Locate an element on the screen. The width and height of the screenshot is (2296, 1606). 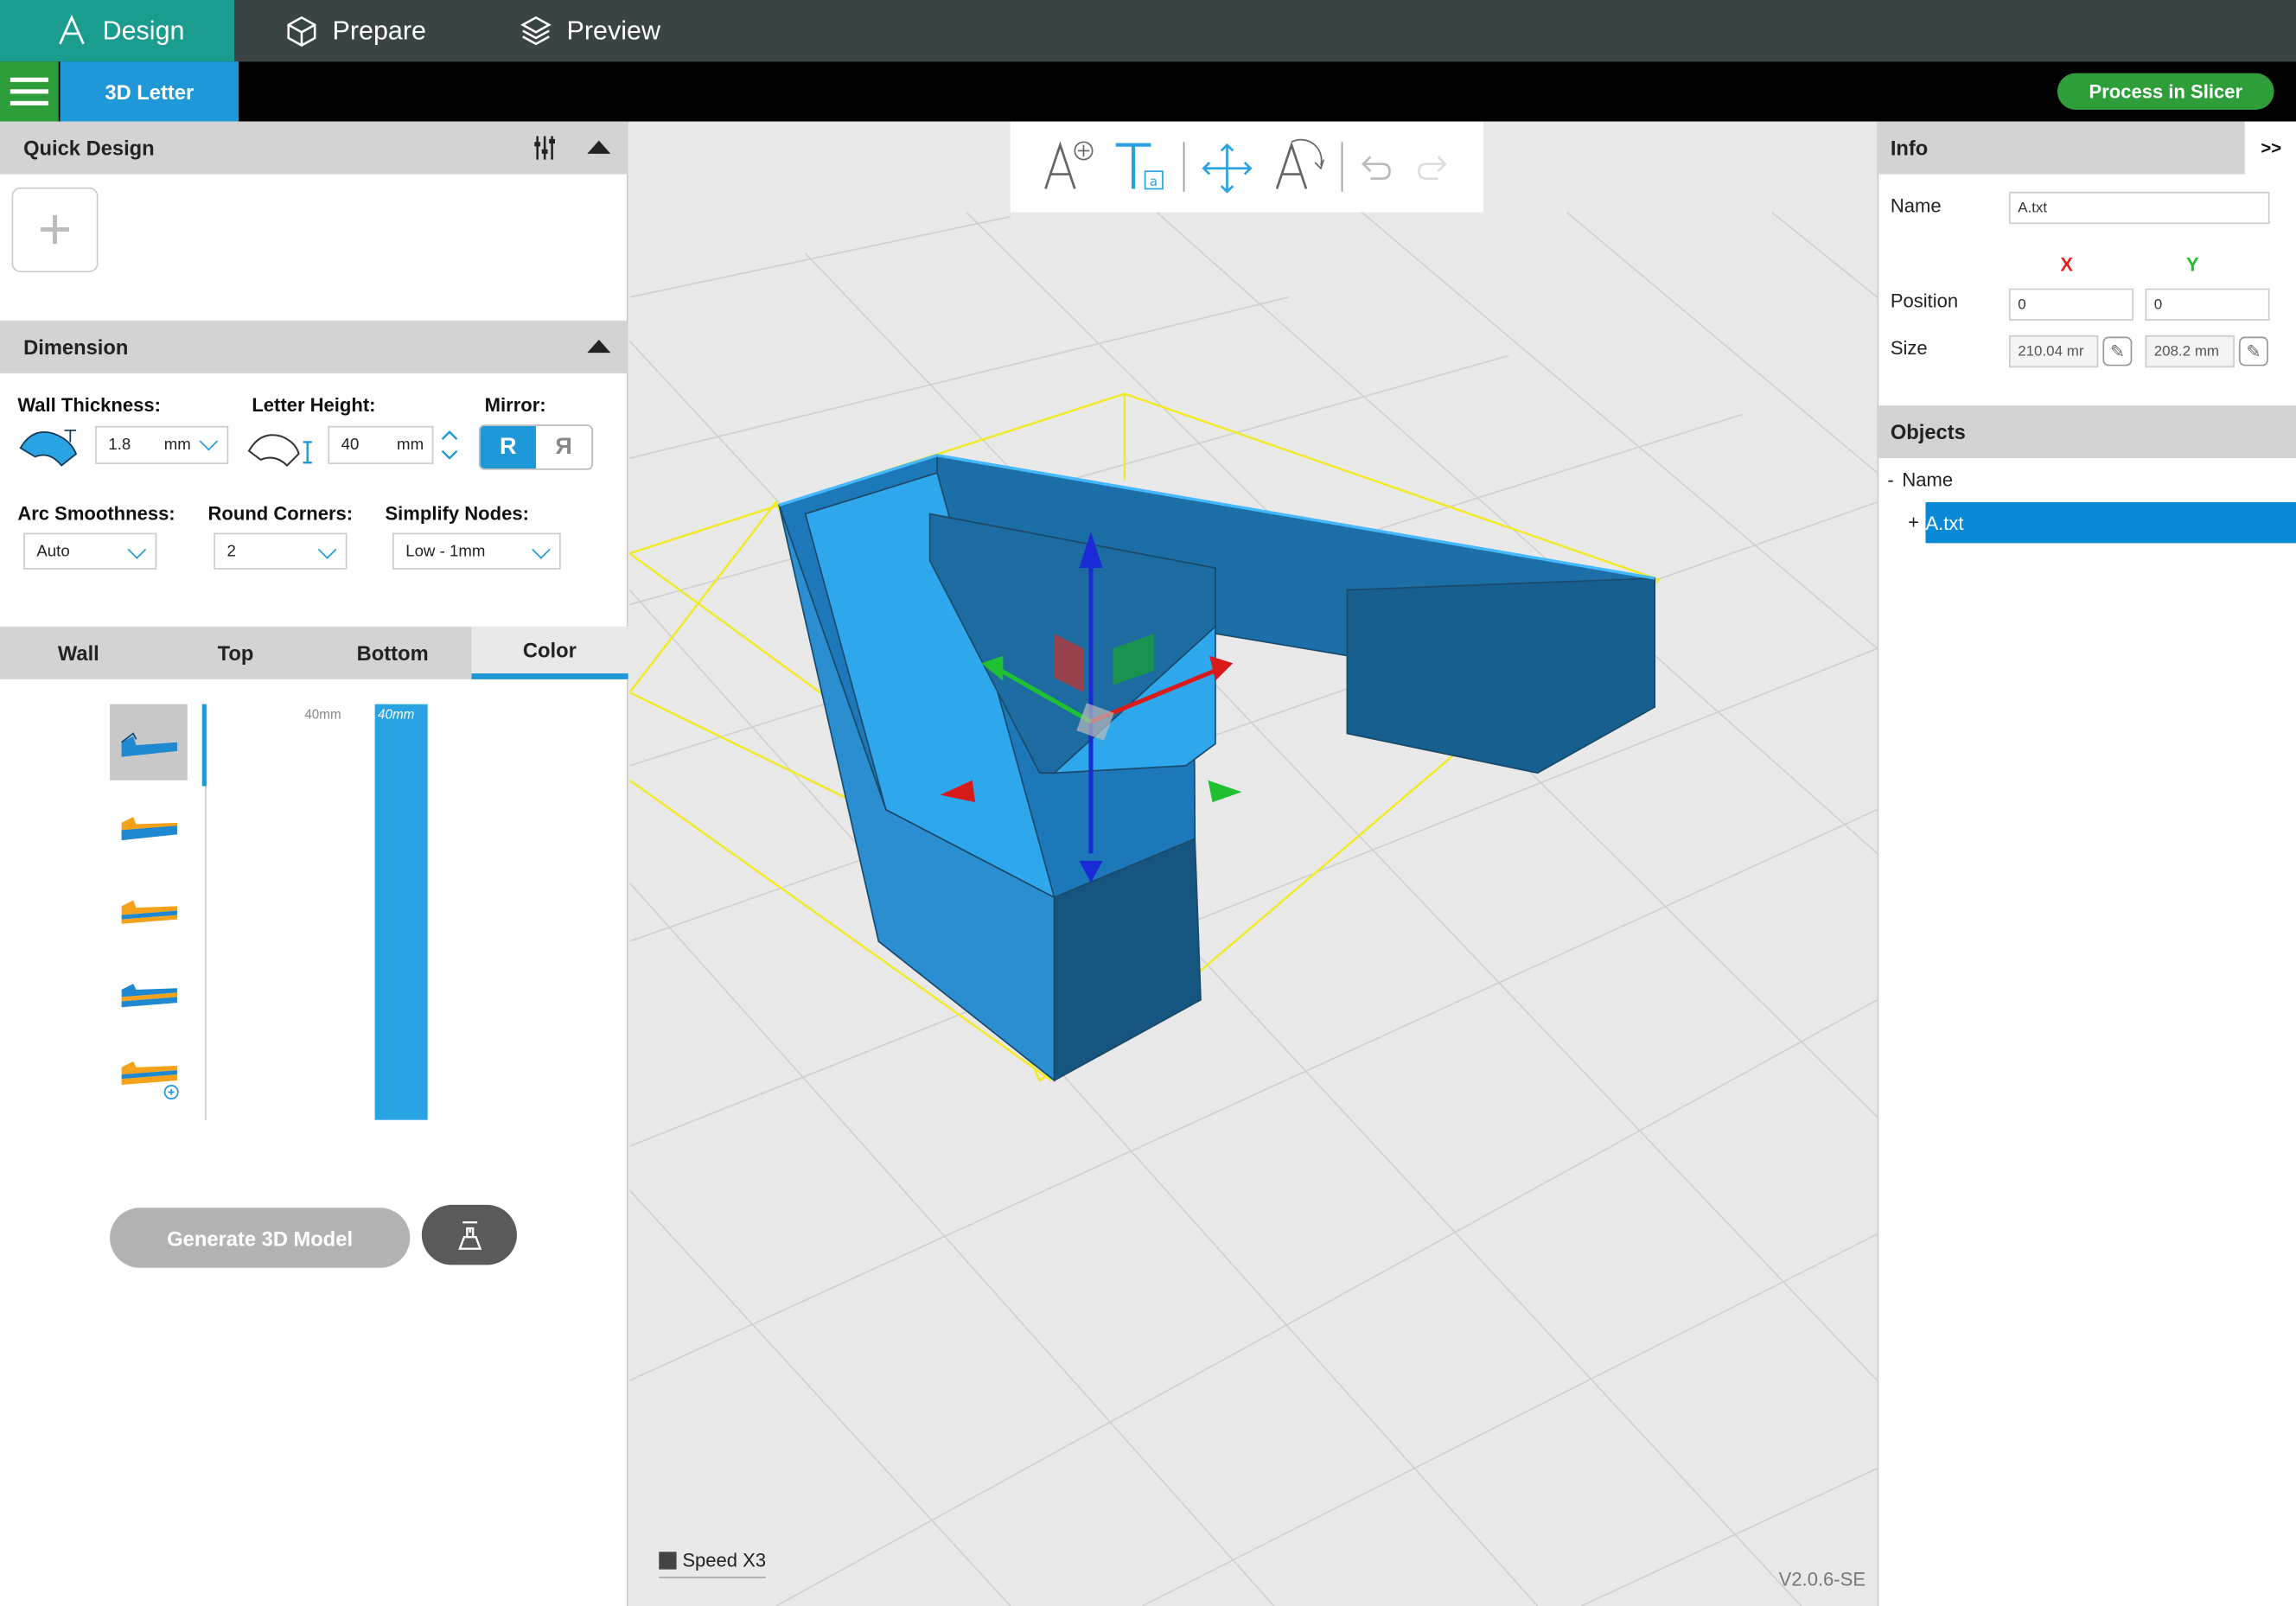
tree-item-object: A.txt is located at coordinates (2110, 522).